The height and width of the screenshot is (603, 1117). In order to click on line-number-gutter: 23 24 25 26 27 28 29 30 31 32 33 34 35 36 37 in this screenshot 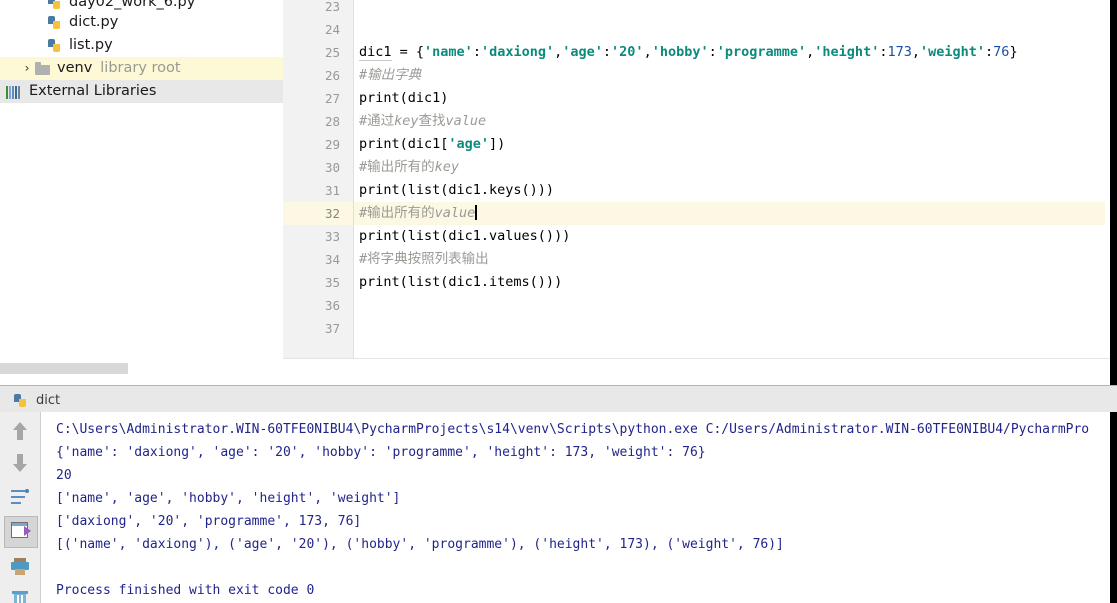, I will do `click(318, 179)`.